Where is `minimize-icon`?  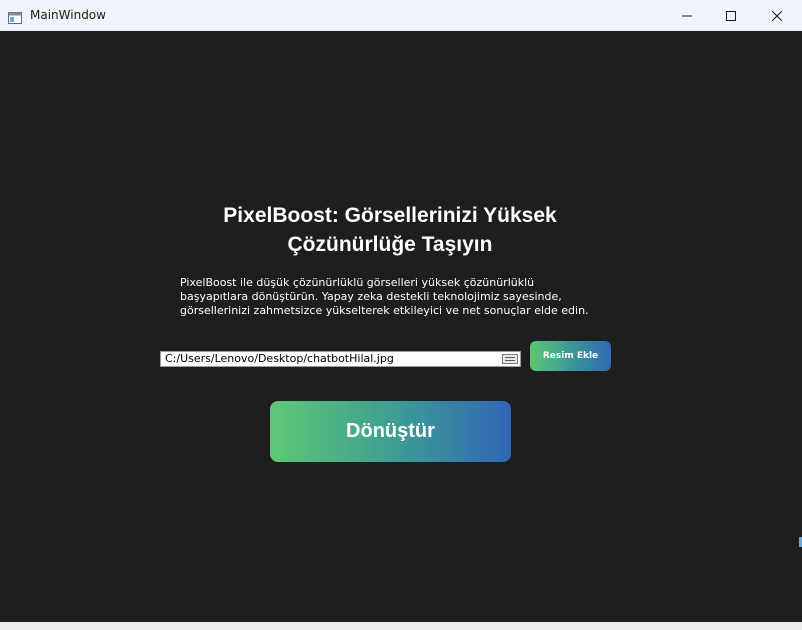 minimize-icon is located at coordinates (687, 16).